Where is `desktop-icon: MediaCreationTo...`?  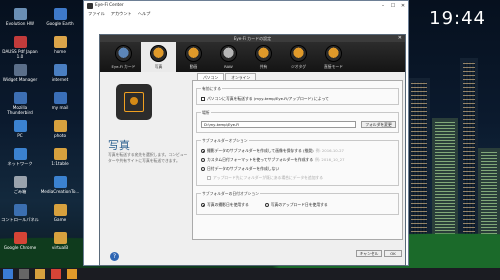 desktop-icon: MediaCreationTo... is located at coordinates (60, 185).